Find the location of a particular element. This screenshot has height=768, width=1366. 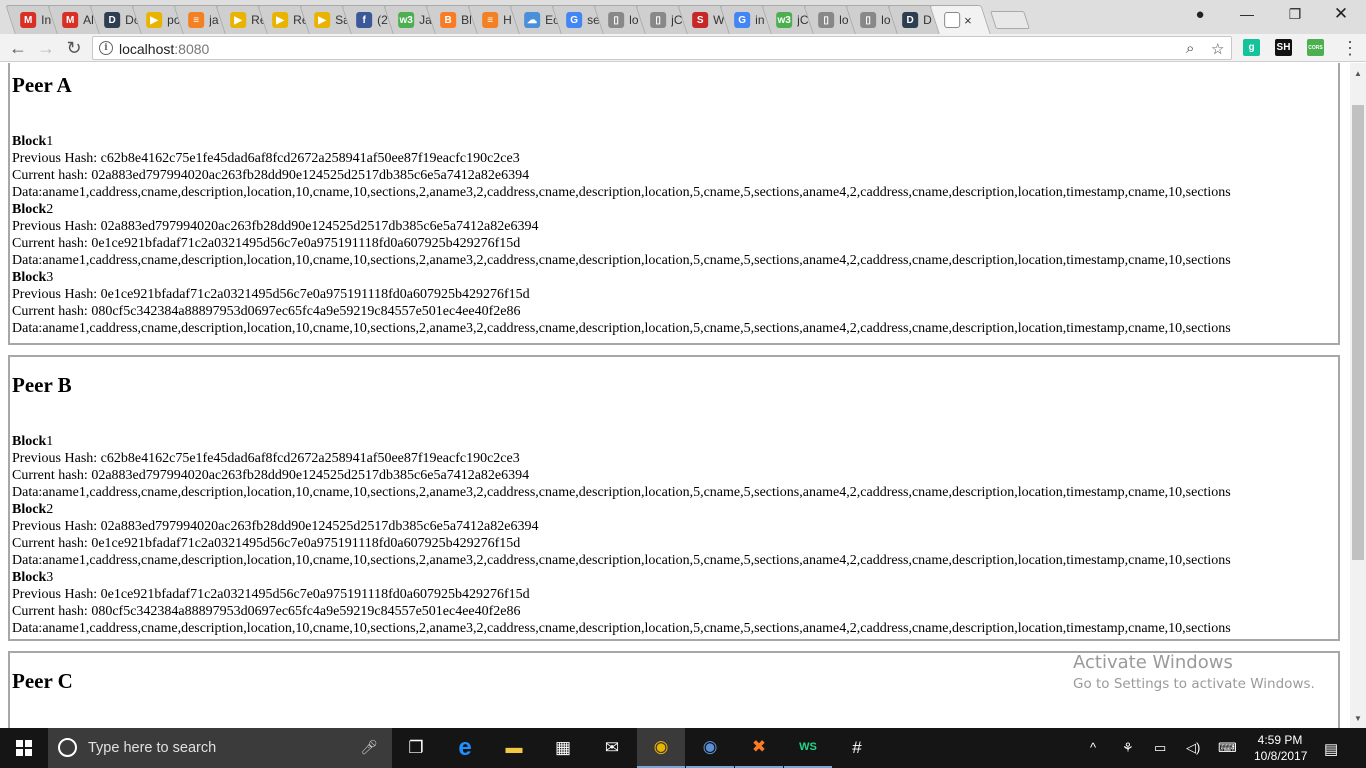

show-hidden-icons-icon: ^ is located at coordinates (1093, 747).